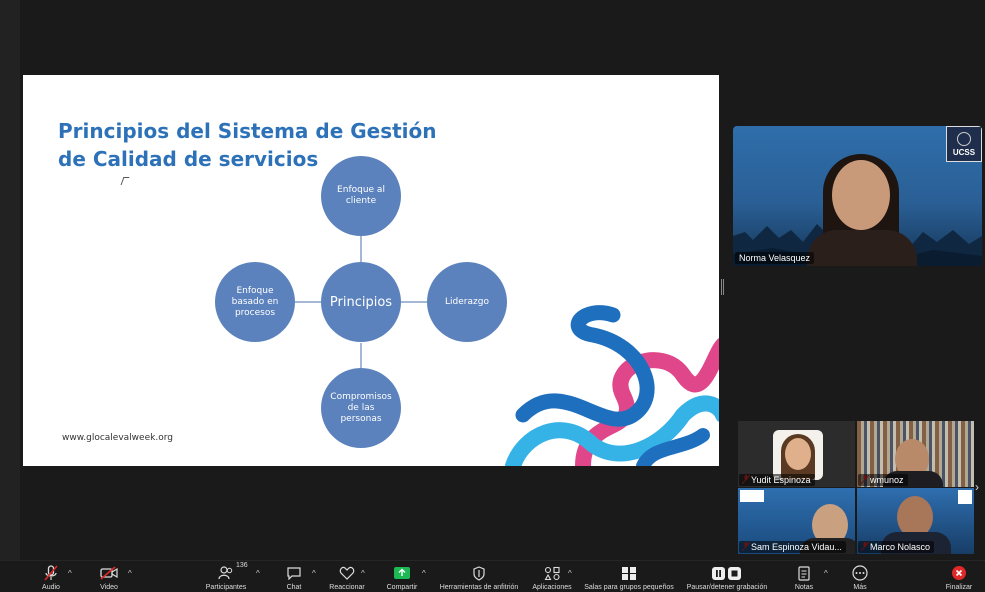 The height and width of the screenshot is (592, 985). Describe the element at coordinates (361, 190) in the screenshot. I see `node-top-line1: Enfoque al` at that location.